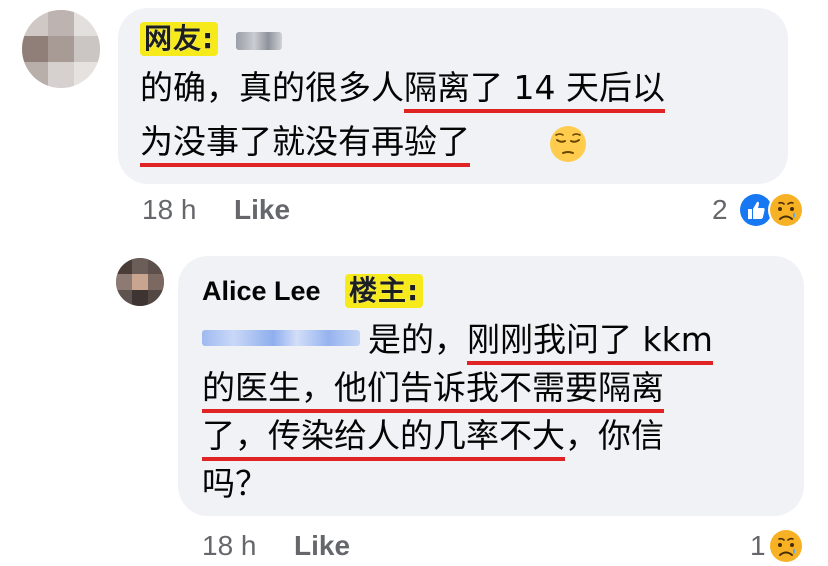 This screenshot has width=828, height=566. I want to click on commenter-avatar, so click(61, 49).